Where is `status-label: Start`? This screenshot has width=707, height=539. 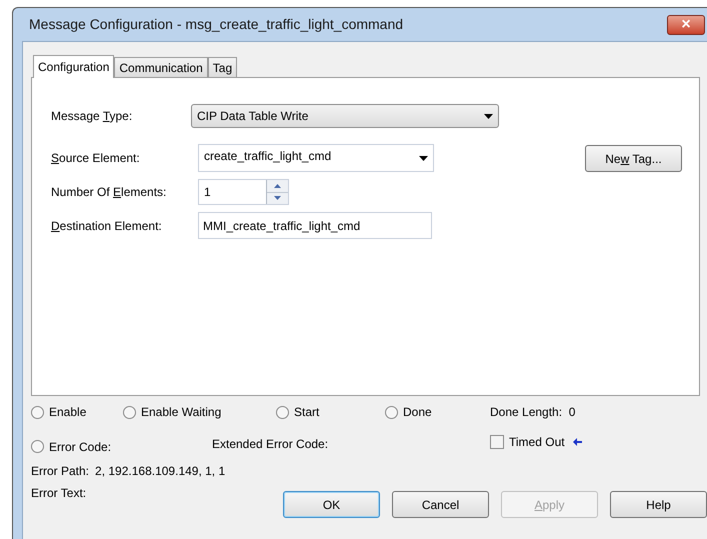
status-label: Start is located at coordinates (307, 412).